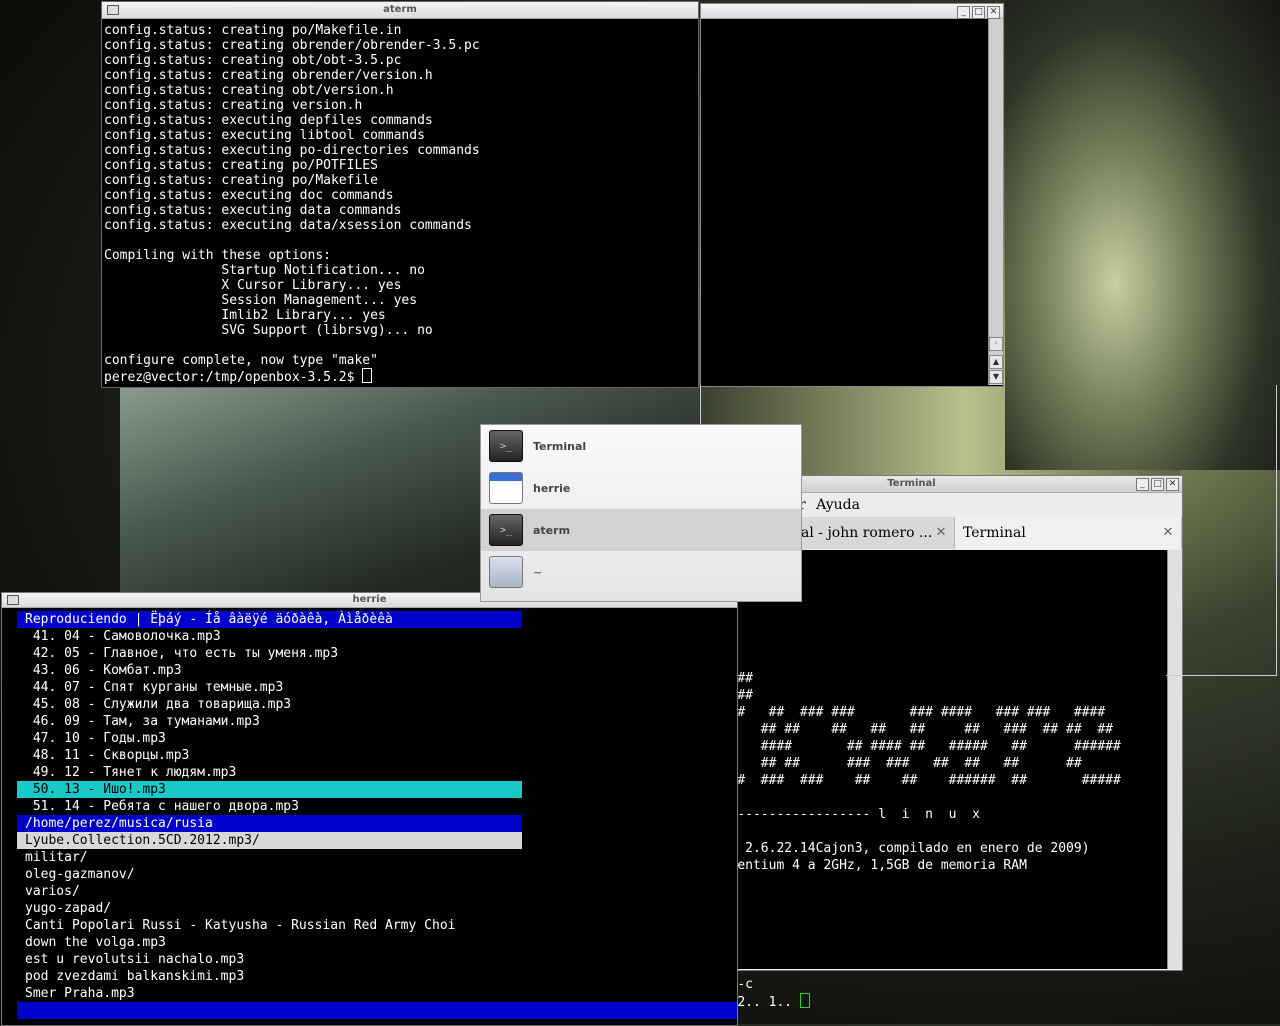  What do you see at coordinates (269, 789) in the screenshot?
I see `playlist-item-selected: 50. 13 - Ишо!.mp3` at bounding box center [269, 789].